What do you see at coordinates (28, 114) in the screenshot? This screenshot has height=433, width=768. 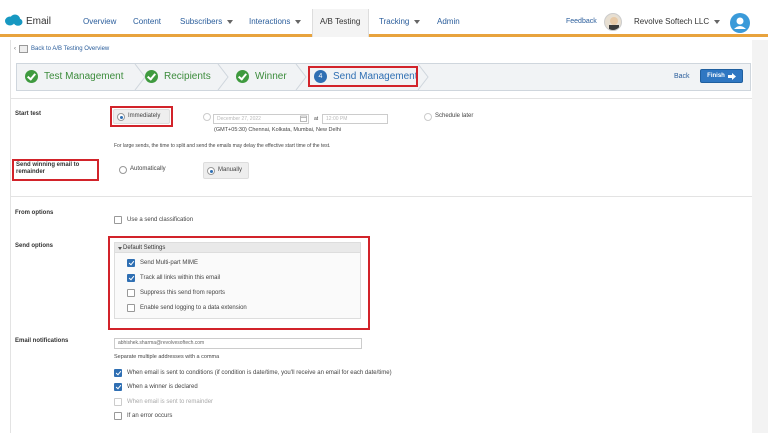 I see `start-test-label: Start test` at bounding box center [28, 114].